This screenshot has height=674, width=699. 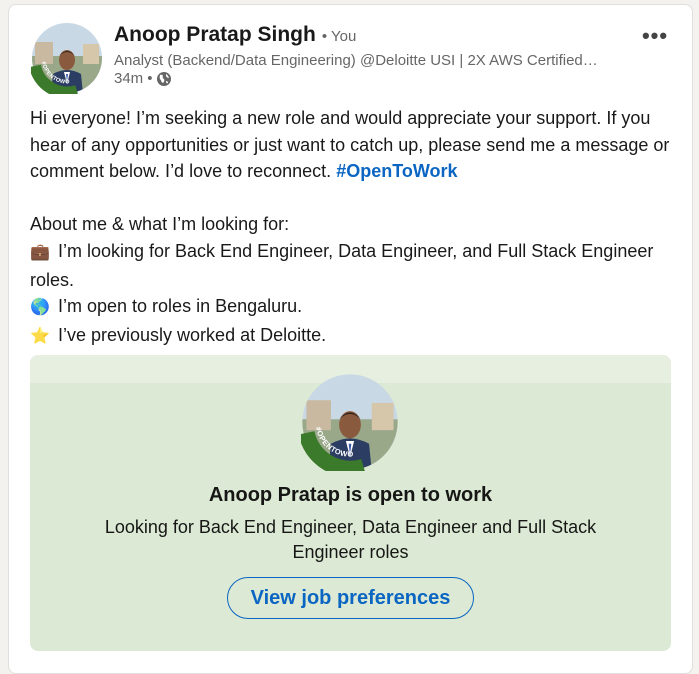 I want to click on list-item: 🌎 I’m open to roles in Bengaluru., so click(x=355, y=307).